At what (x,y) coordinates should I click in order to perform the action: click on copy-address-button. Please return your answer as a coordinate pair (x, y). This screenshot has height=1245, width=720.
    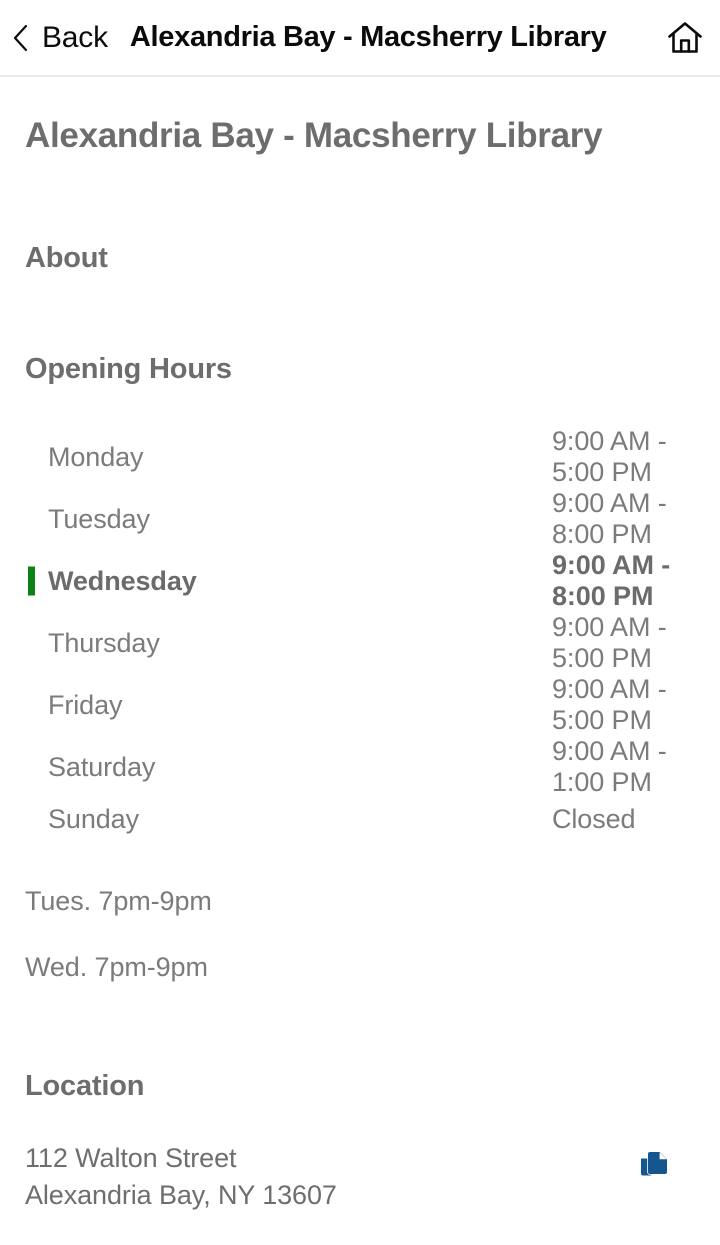
    Looking at the image, I should click on (654, 1165).